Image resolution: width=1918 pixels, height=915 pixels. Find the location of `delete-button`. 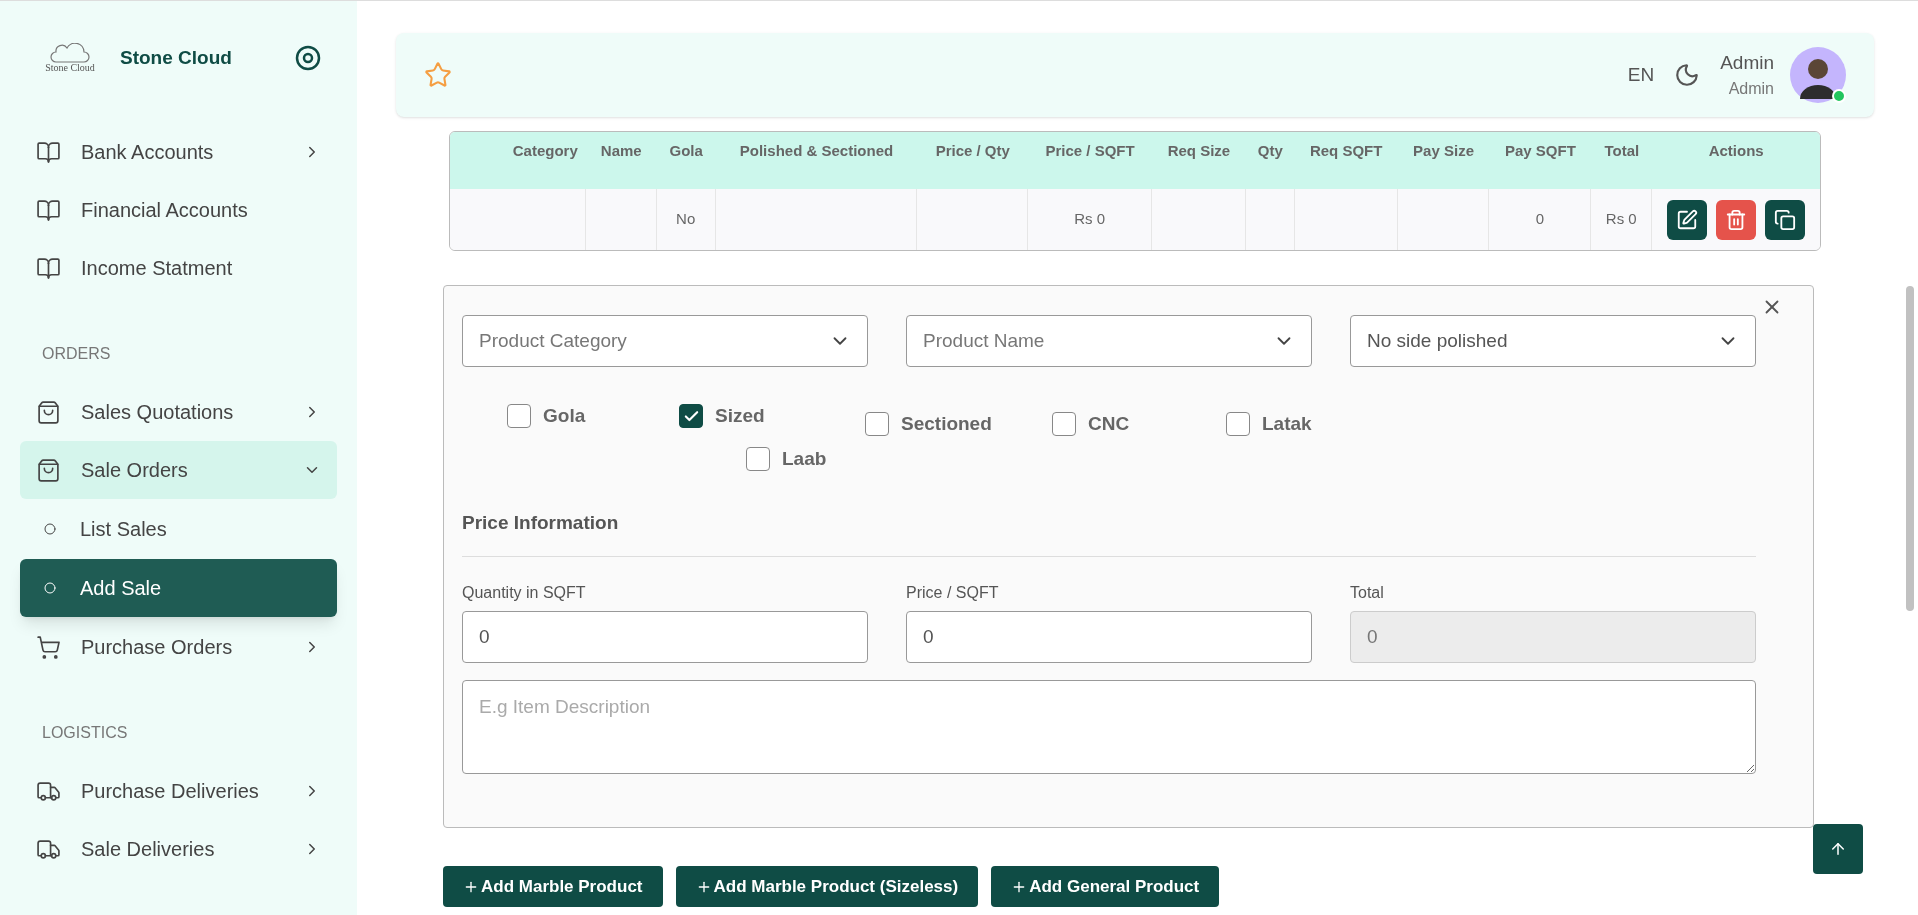

delete-button is located at coordinates (1736, 219).